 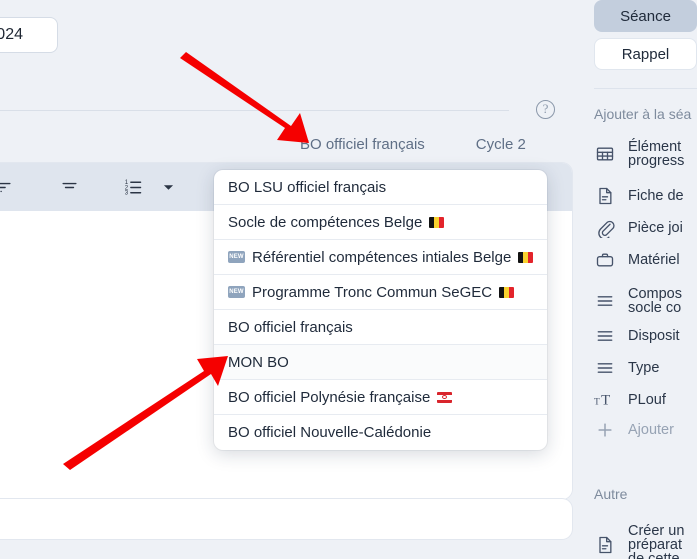 I want to click on dropdown-item-label: Socle de compétences Belge, so click(x=325, y=222).